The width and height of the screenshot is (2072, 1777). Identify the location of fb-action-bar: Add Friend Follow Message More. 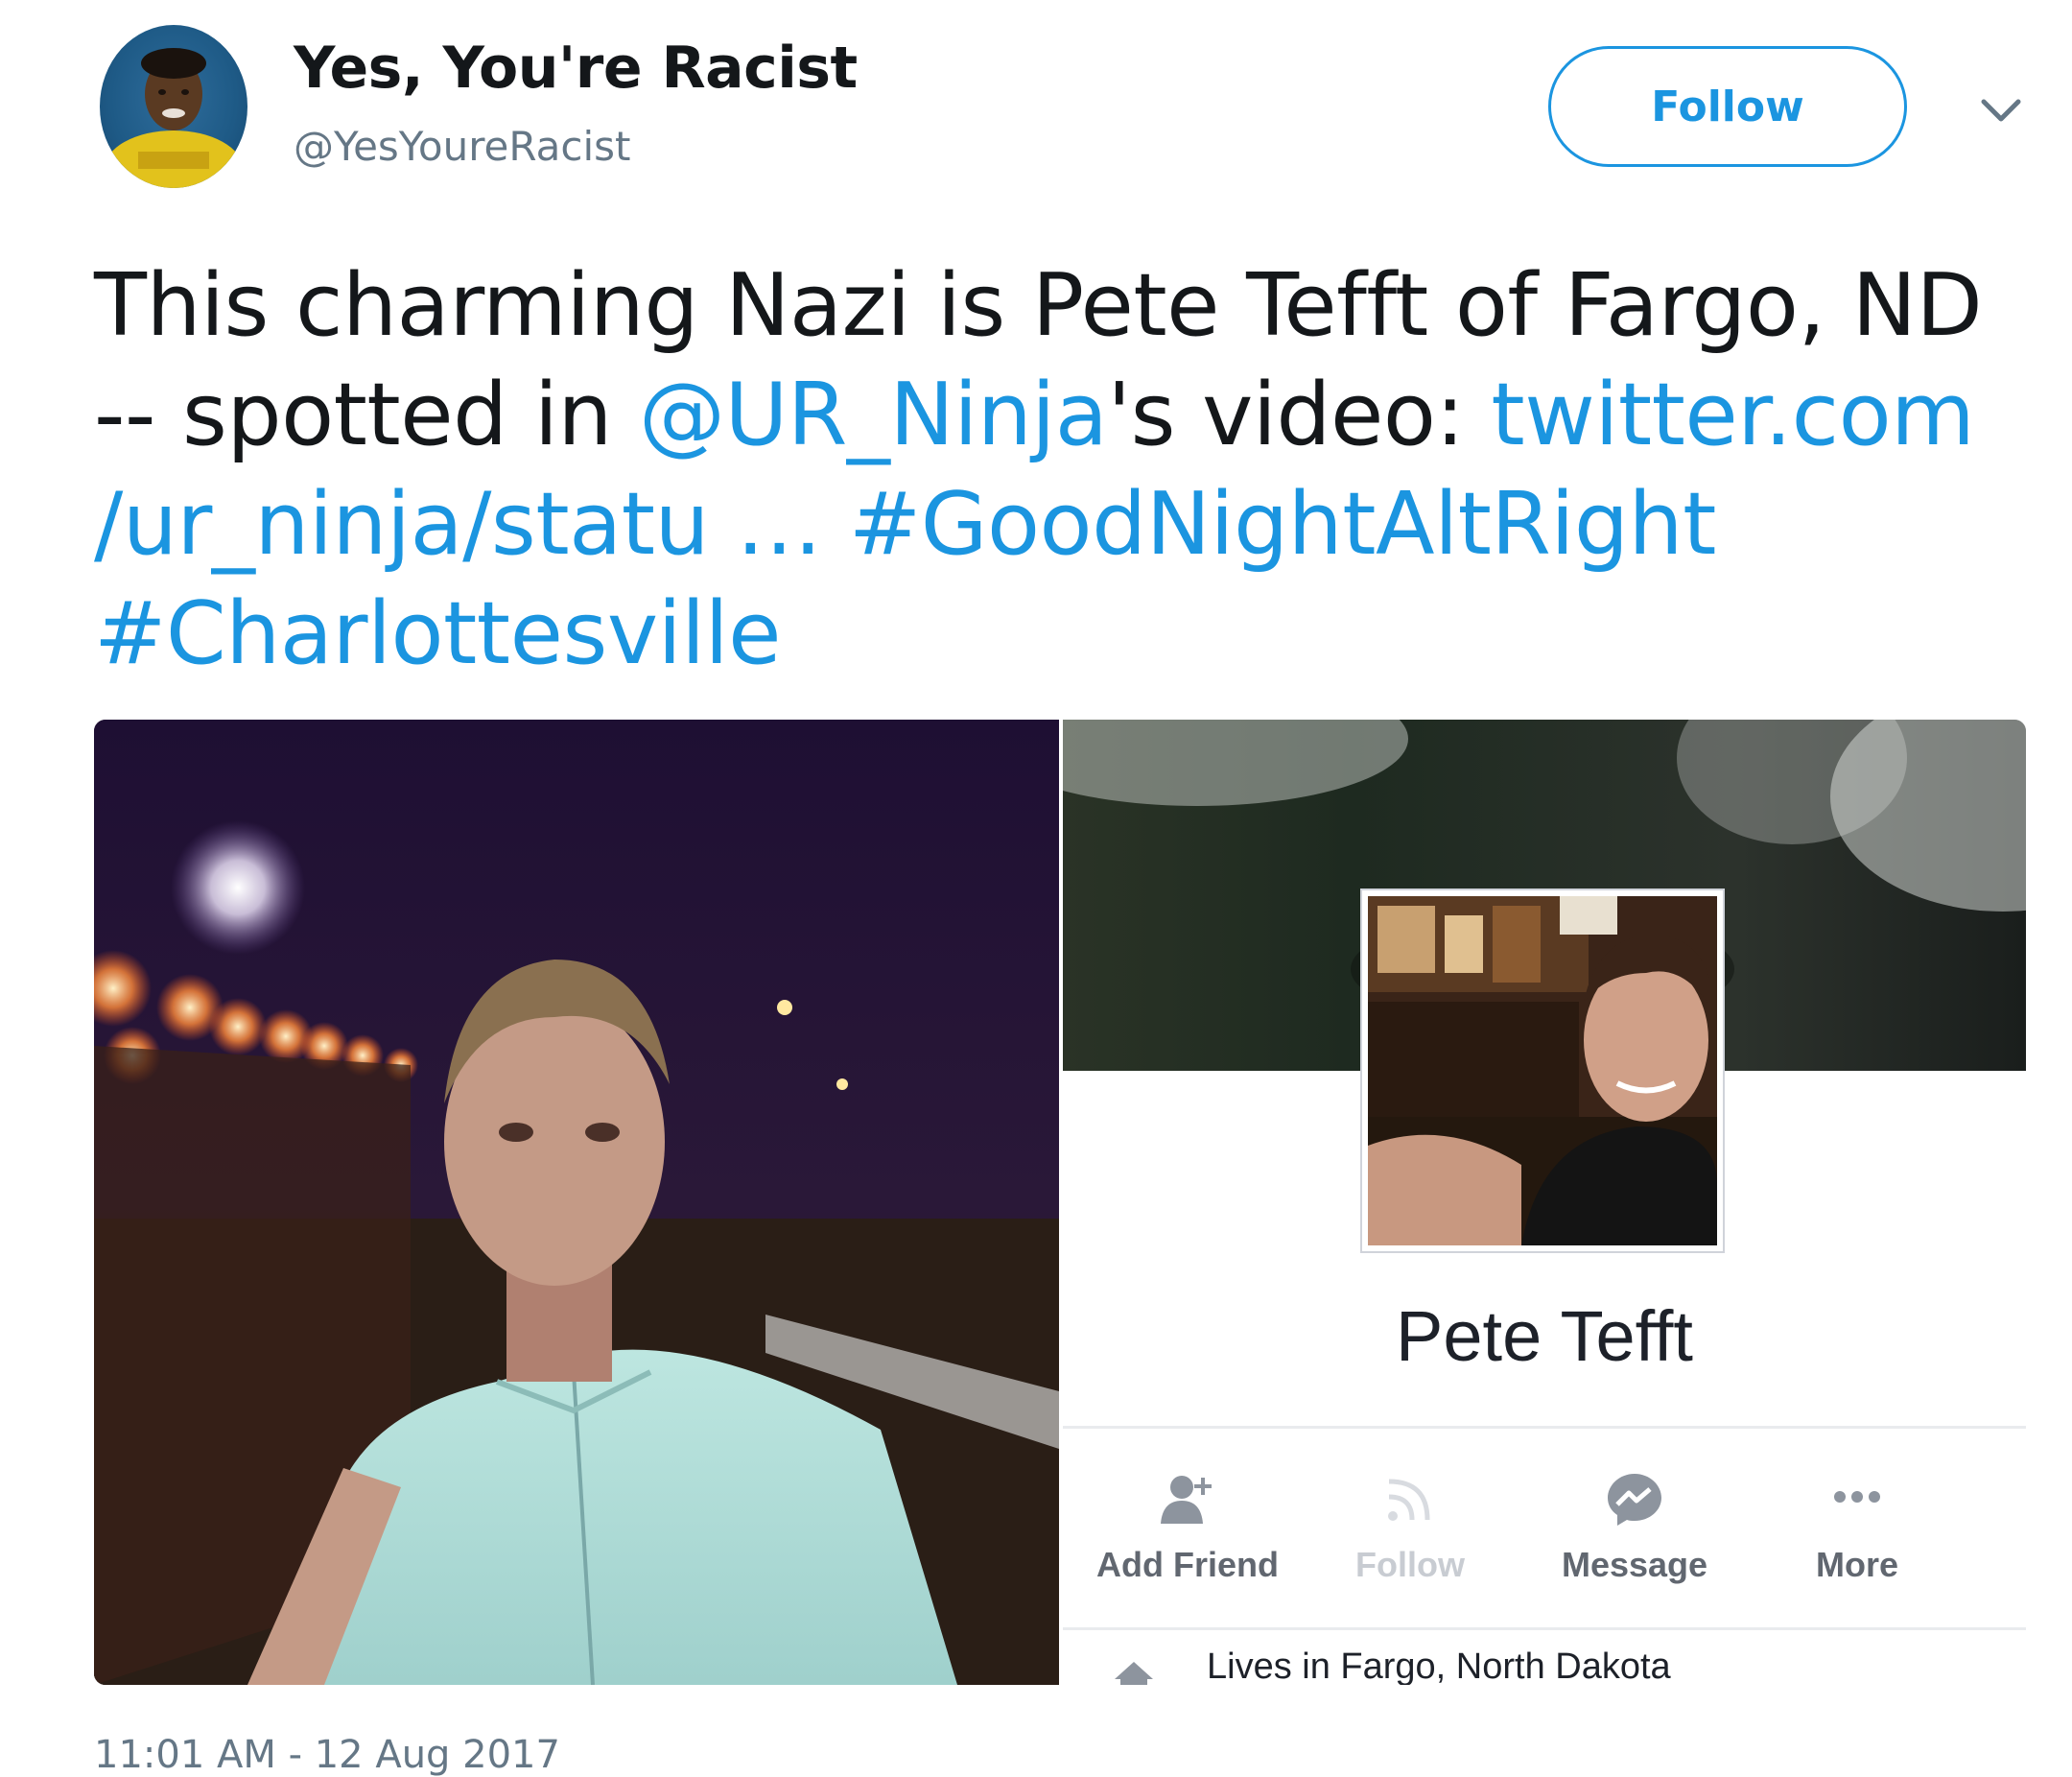
(1544, 1530).